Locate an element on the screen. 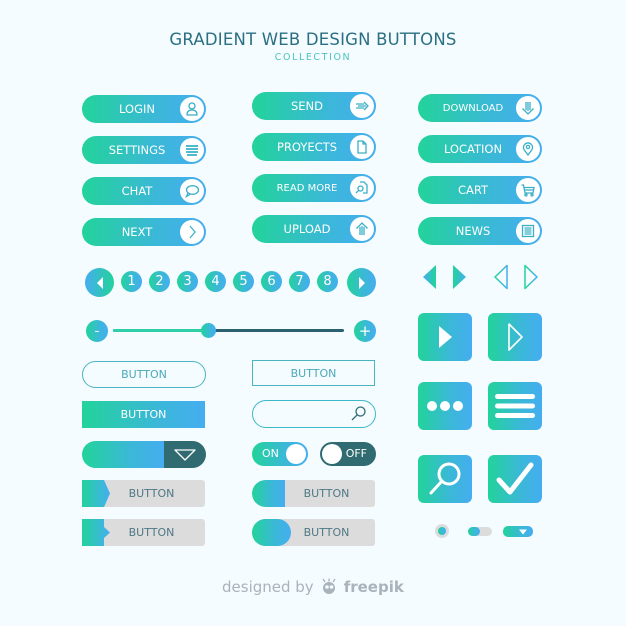 The image size is (626, 626). more-button is located at coordinates (445, 406).